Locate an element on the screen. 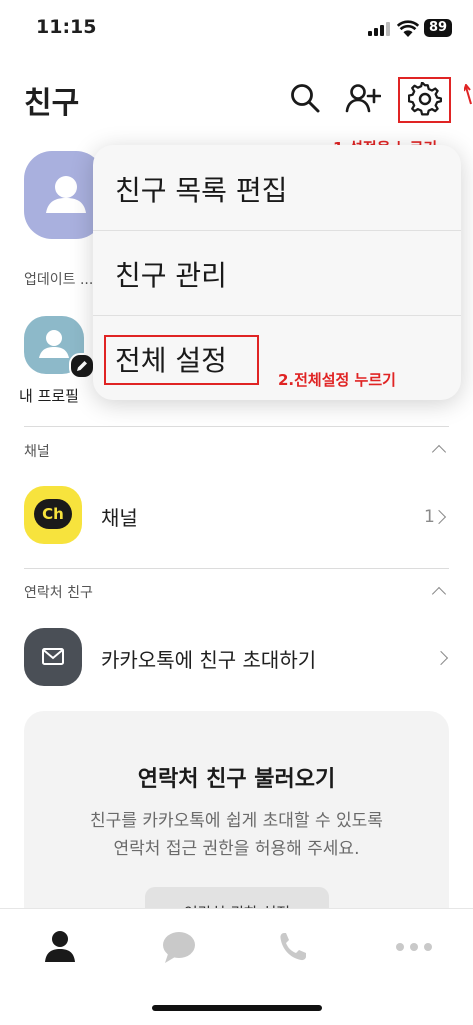 This screenshot has width=473, height=1025. kakao-channel-icon: Ch is located at coordinates (53, 515).